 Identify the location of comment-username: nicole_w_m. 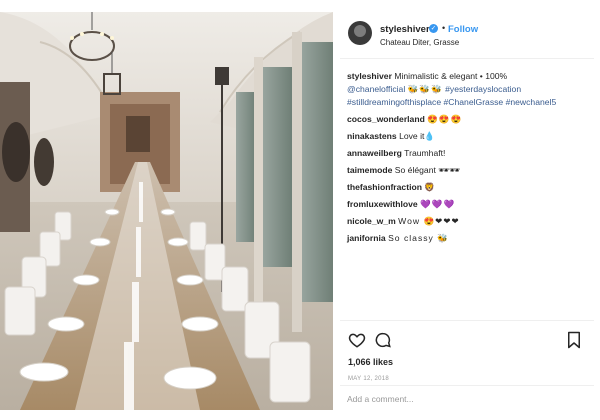
(371, 221).